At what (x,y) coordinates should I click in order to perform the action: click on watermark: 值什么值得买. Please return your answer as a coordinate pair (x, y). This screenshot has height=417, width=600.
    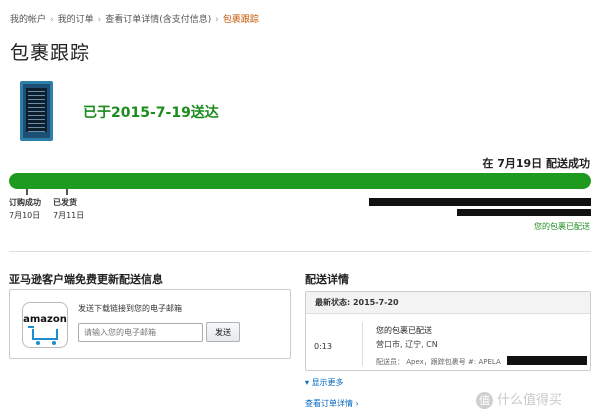
    Looking at the image, I should click on (519, 399).